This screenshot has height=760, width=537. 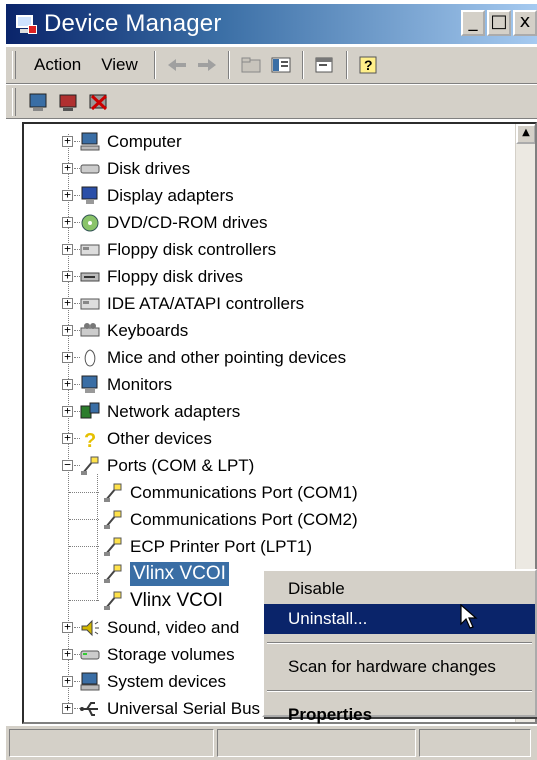 What do you see at coordinates (399, 589) in the screenshot?
I see `menu-item-disable: Disable` at bounding box center [399, 589].